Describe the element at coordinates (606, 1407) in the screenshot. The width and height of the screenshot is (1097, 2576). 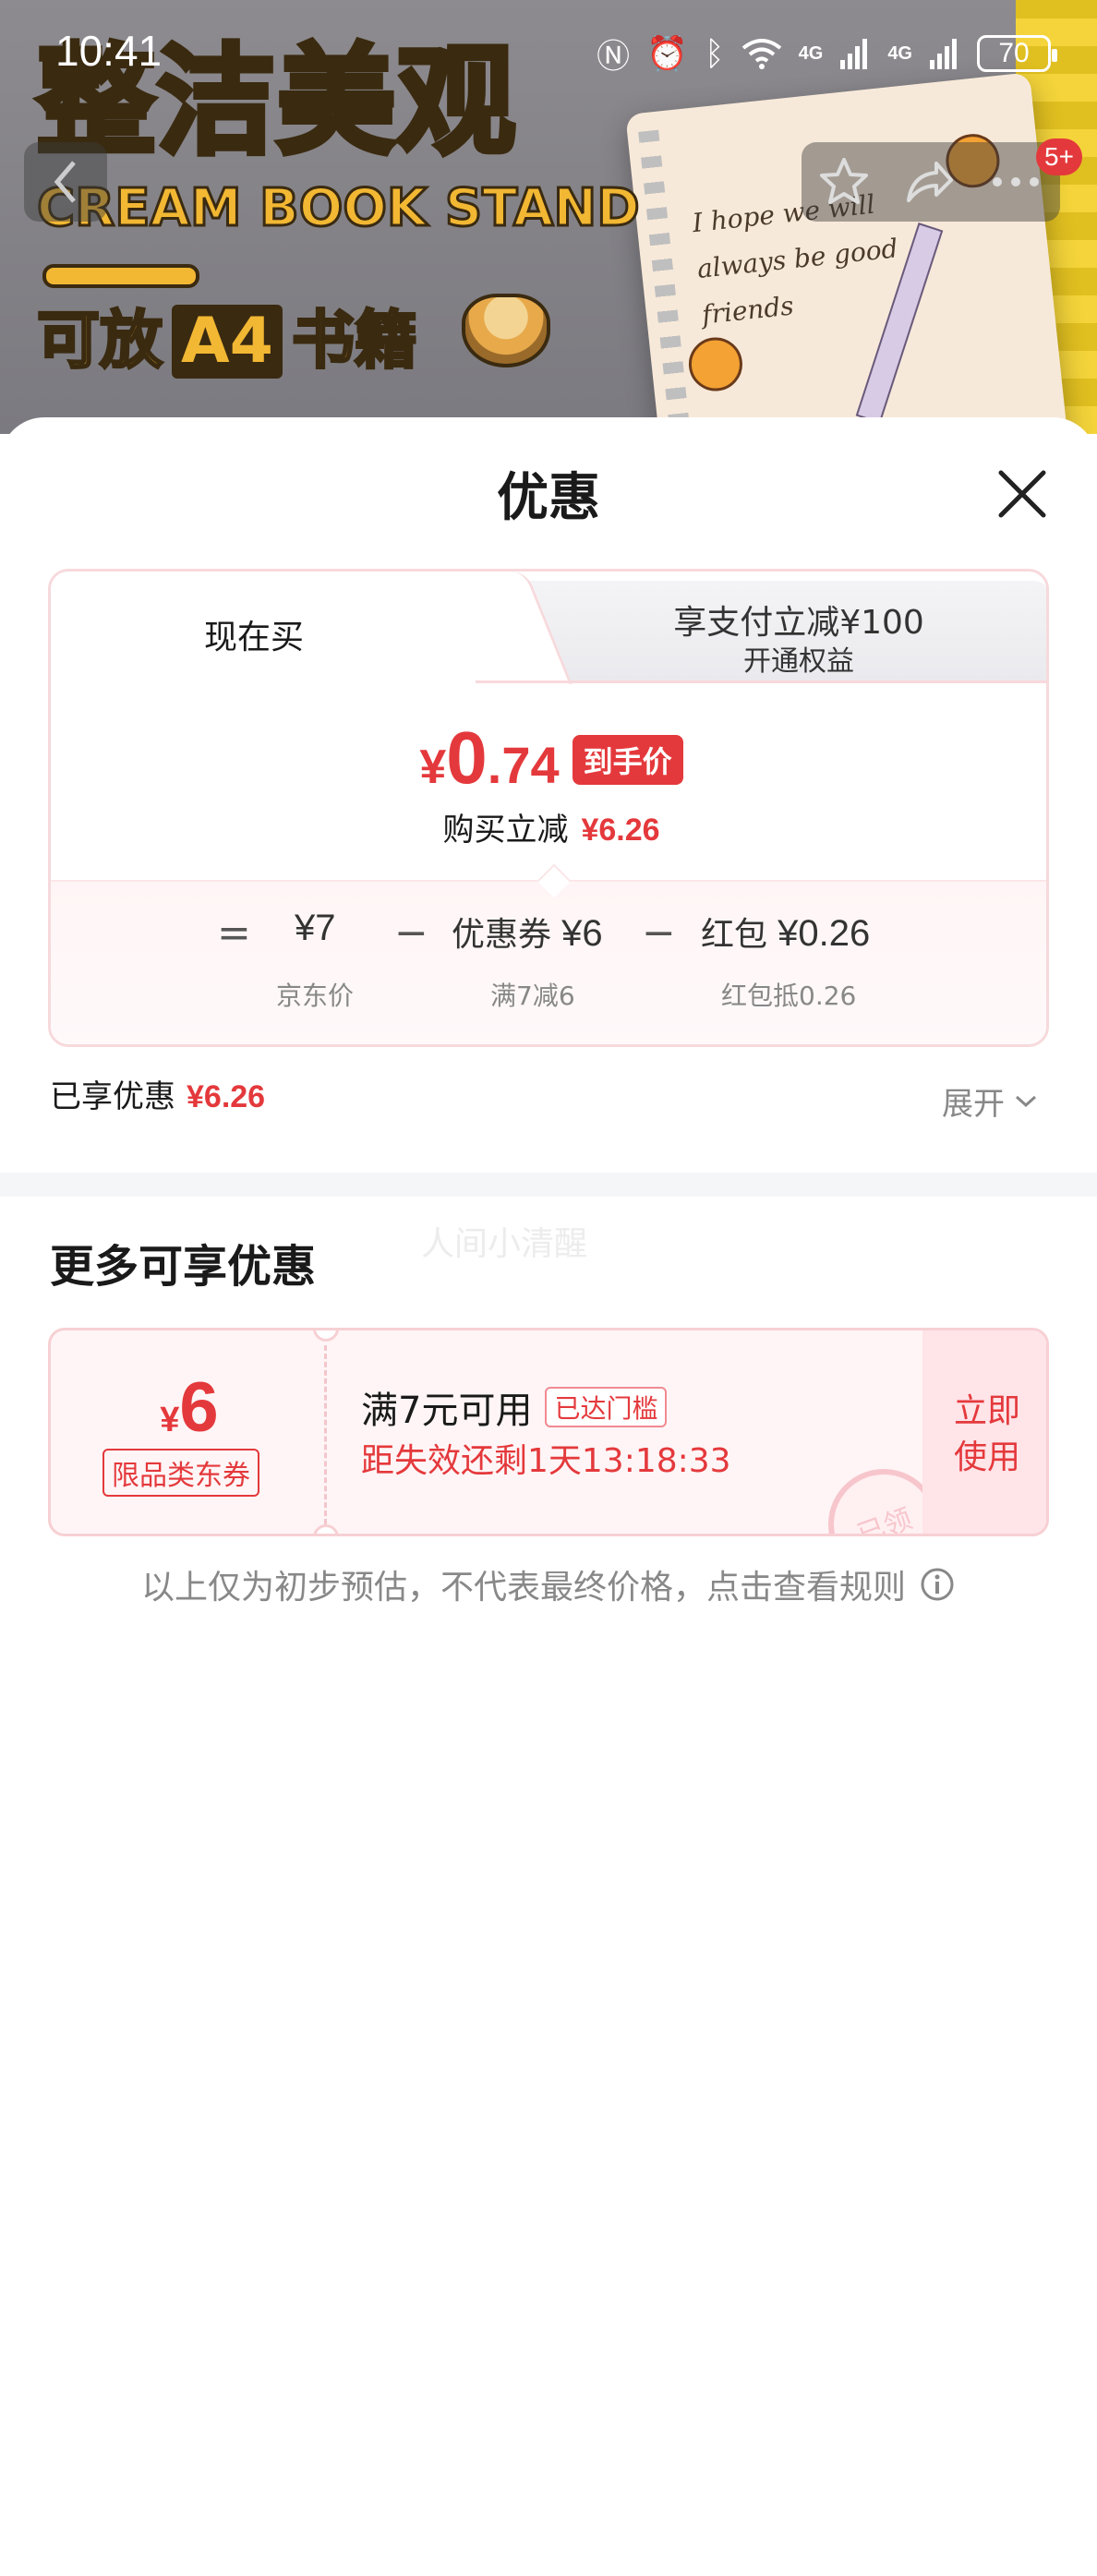
I see `threshold-badge: 已达门槛` at that location.